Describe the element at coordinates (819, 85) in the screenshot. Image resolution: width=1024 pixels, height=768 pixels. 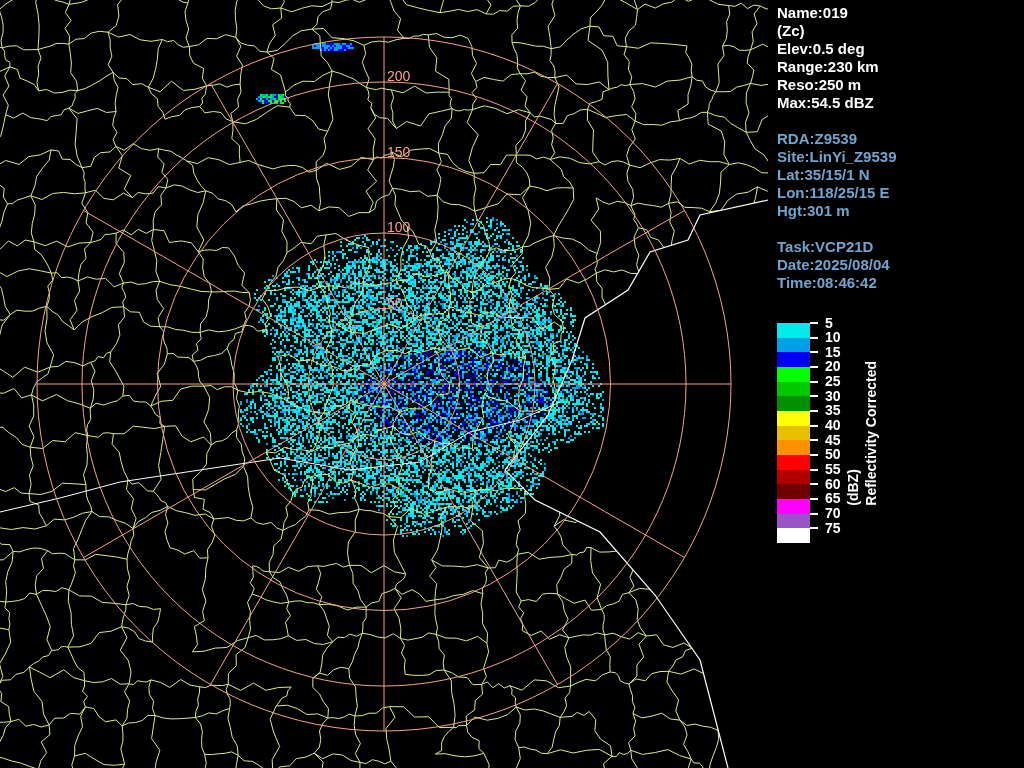
I see `product-info-line: Reso:250 m` at that location.